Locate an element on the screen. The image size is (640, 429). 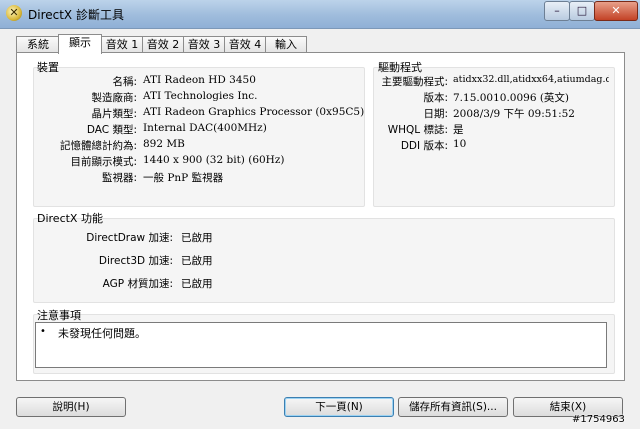
dac-type-label: DAC 類型: is located at coordinates (111, 130).